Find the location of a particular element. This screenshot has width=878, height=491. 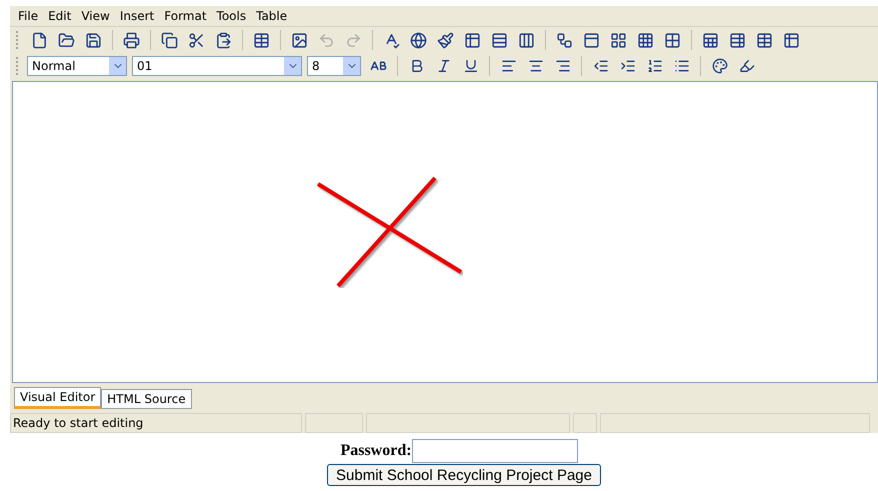

table-columns-icon is located at coordinates (526, 40).